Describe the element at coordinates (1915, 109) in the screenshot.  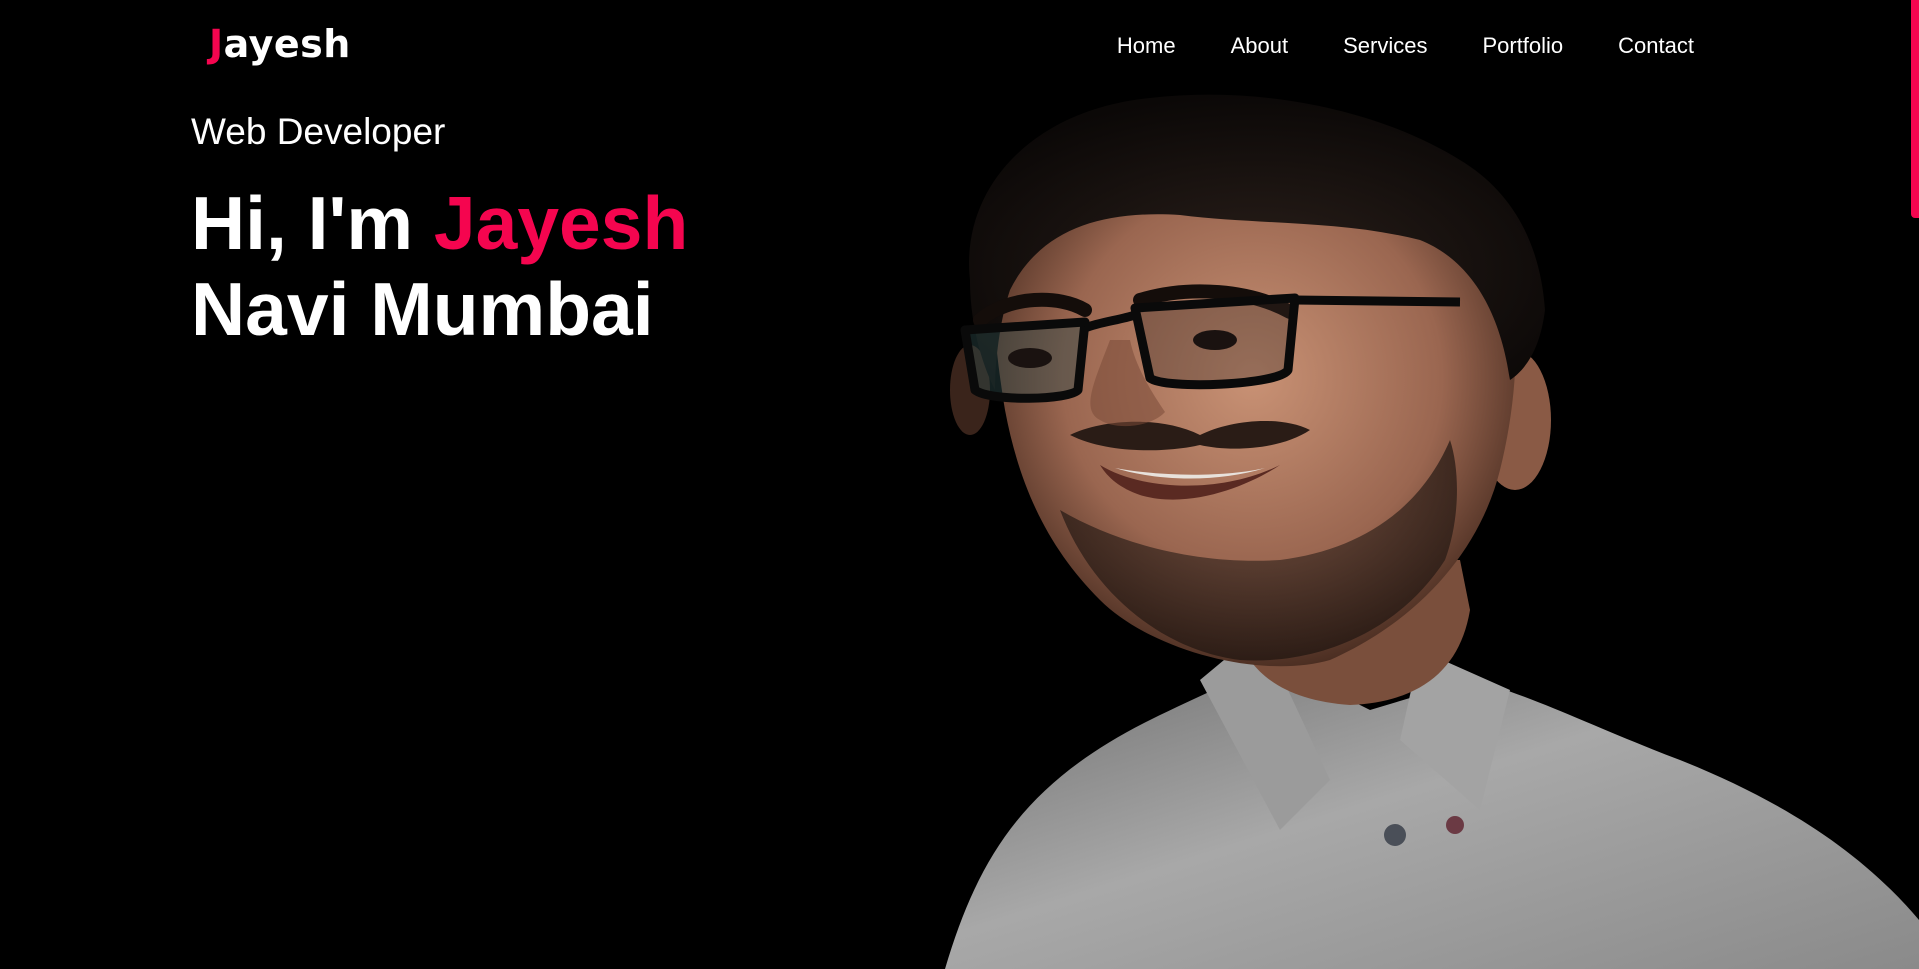
I see `scrollbar-thumb` at that location.